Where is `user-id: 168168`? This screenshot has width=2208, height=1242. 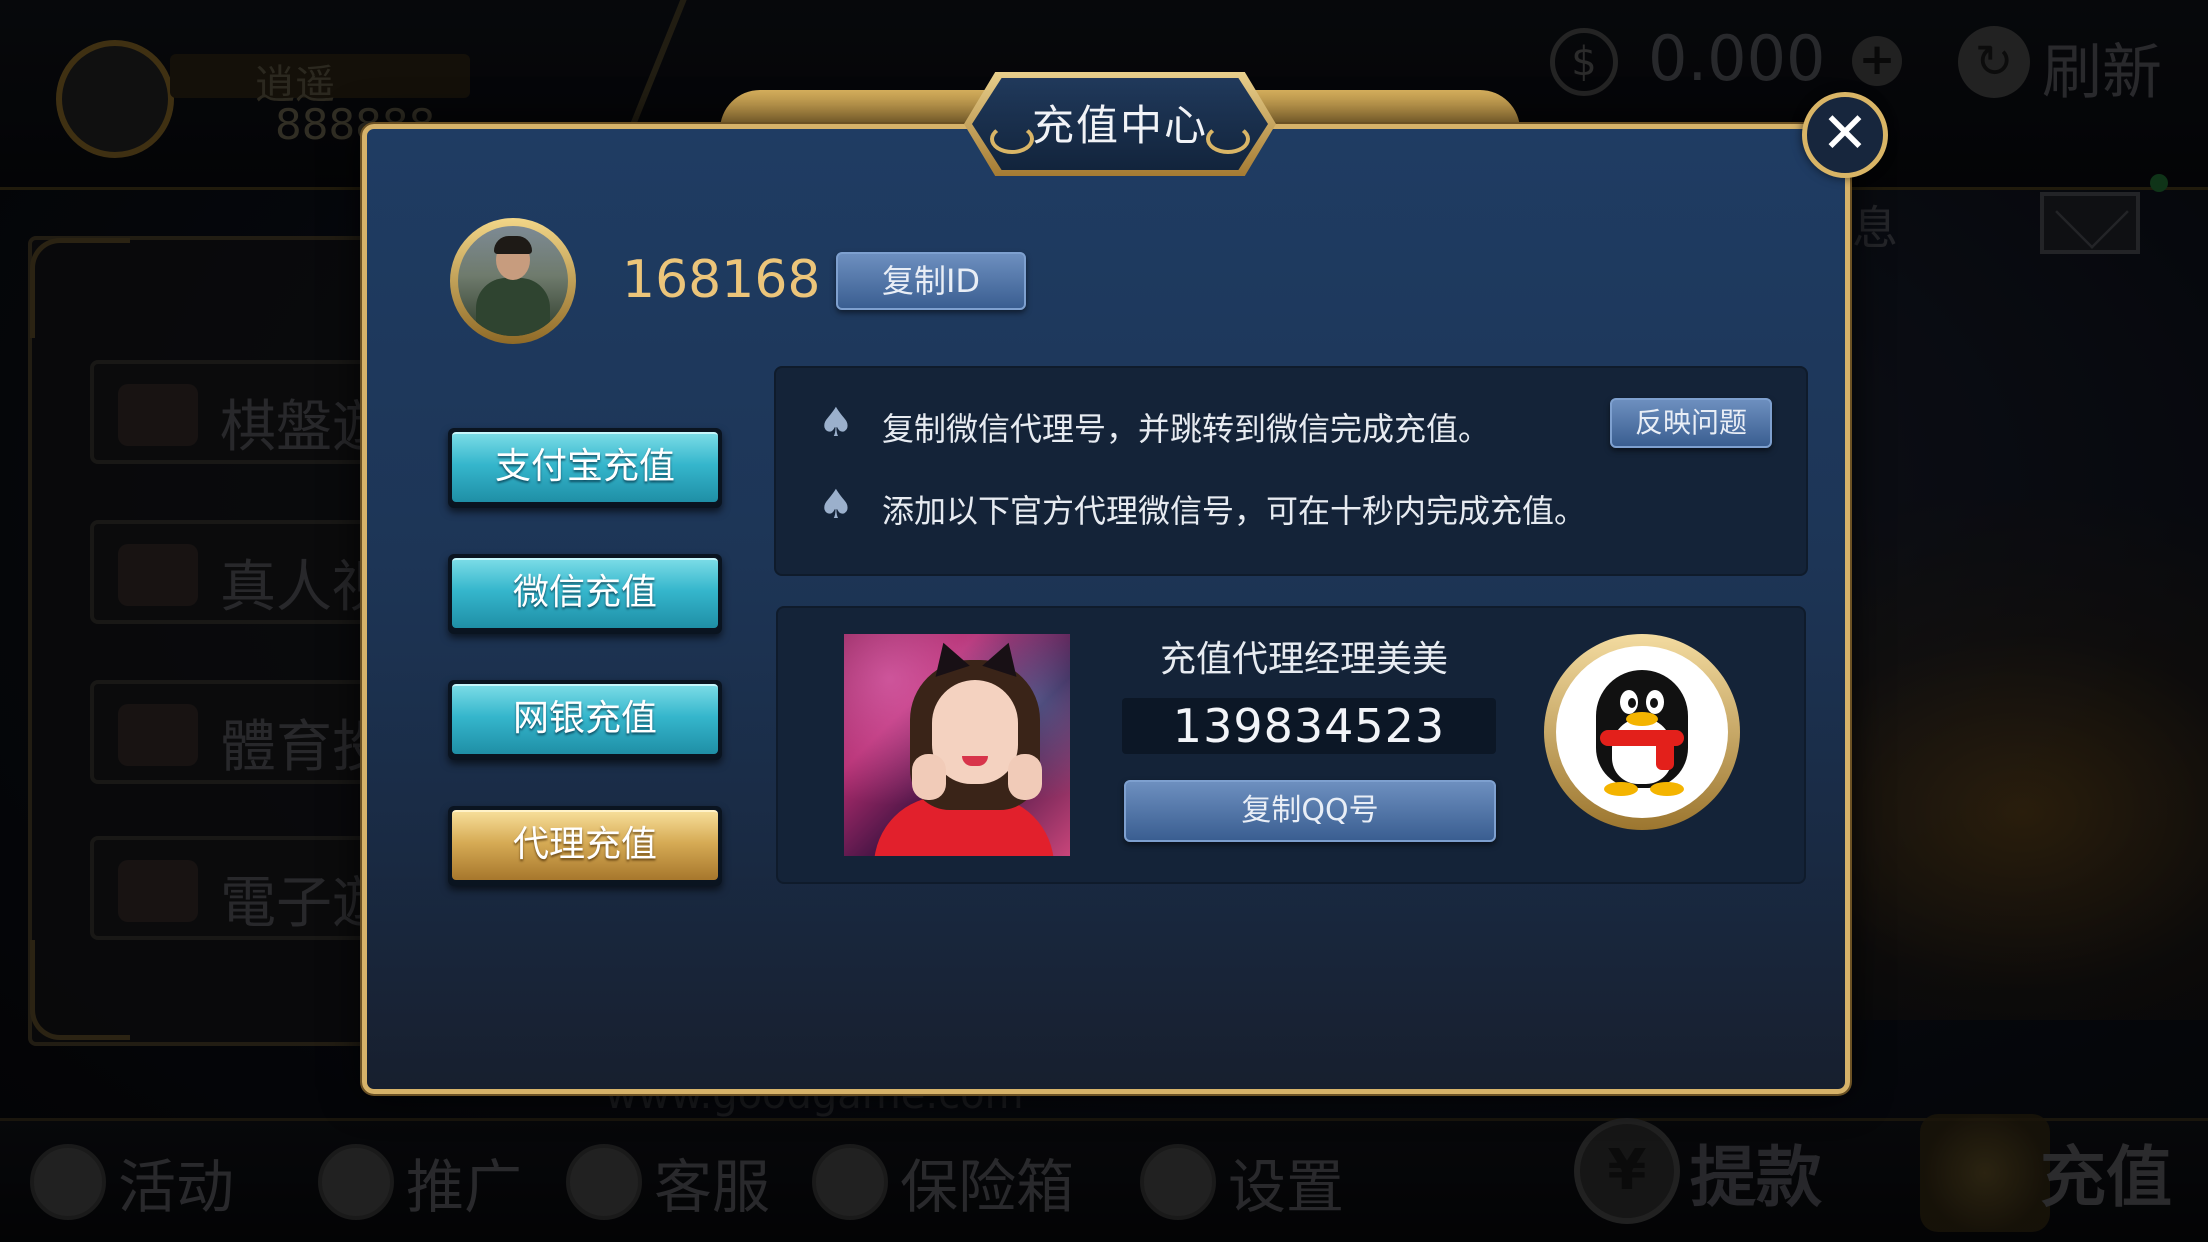
user-id: 168168 is located at coordinates (721, 280).